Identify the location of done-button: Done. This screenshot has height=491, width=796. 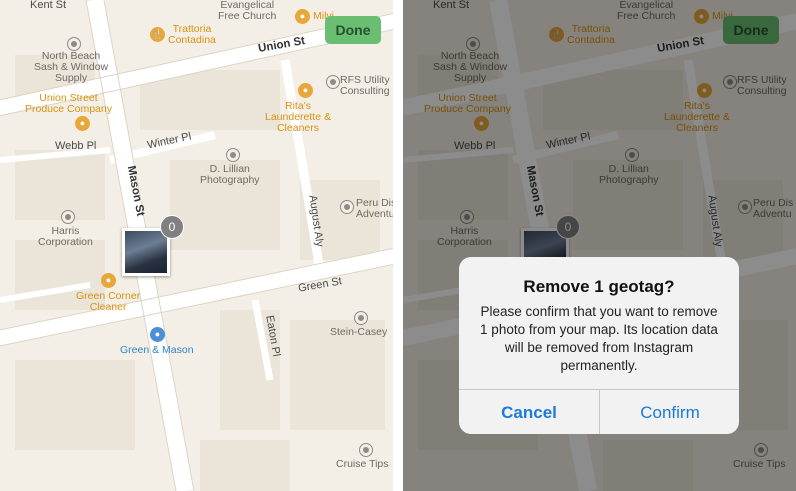
(353, 30).